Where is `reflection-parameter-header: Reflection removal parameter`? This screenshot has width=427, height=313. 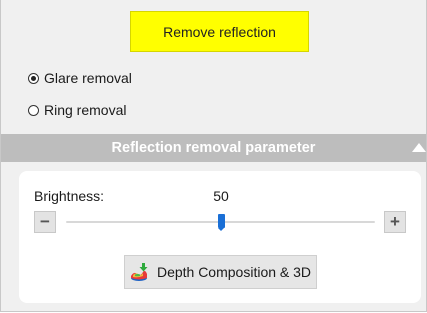
reflection-parameter-header: Reflection removal parameter is located at coordinates (213, 148).